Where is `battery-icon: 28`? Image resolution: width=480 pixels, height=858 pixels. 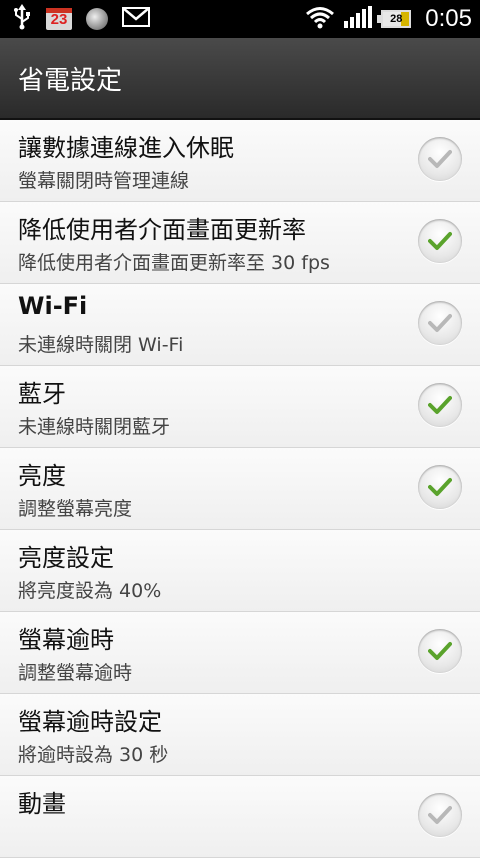 battery-icon: 28 is located at coordinates (394, 19).